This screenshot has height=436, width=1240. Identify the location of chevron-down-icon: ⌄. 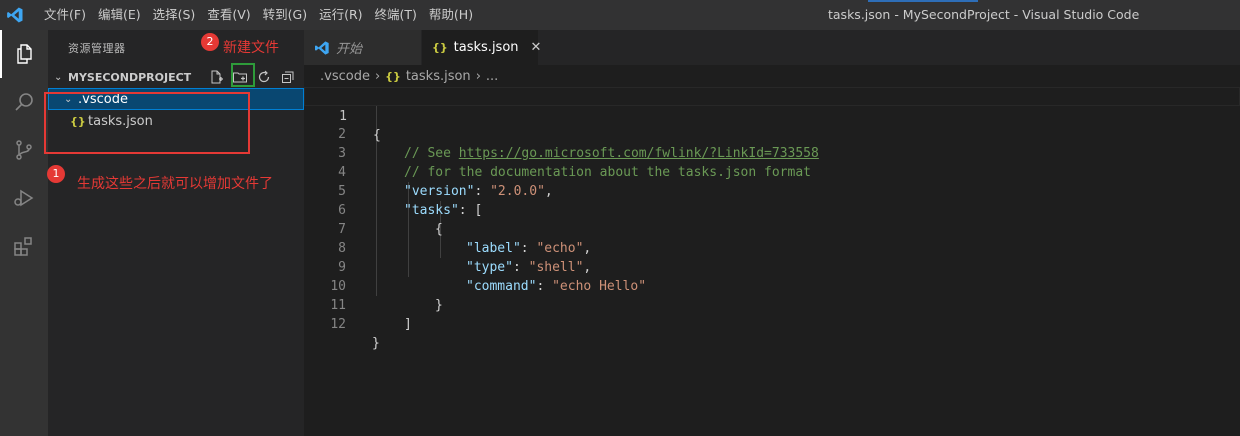
(58, 77).